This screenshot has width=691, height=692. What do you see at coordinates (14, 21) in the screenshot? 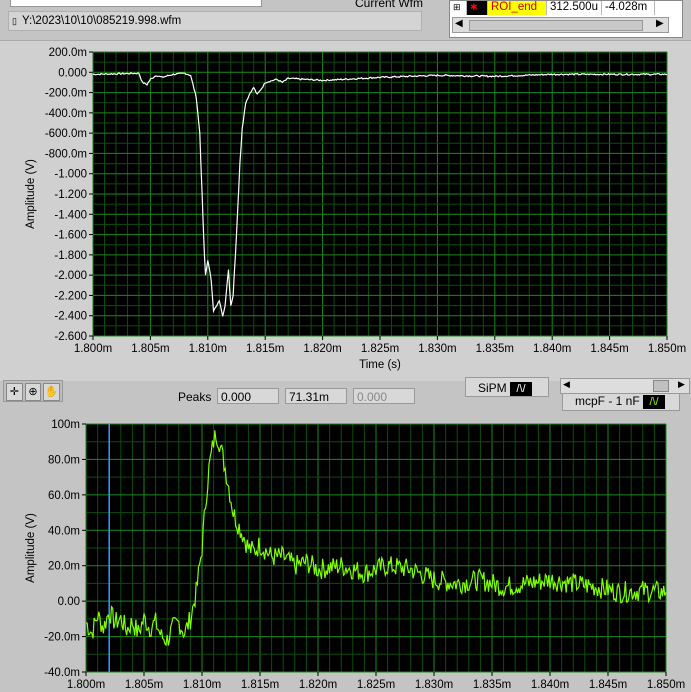
I see `file-path-icon: ▯` at bounding box center [14, 21].